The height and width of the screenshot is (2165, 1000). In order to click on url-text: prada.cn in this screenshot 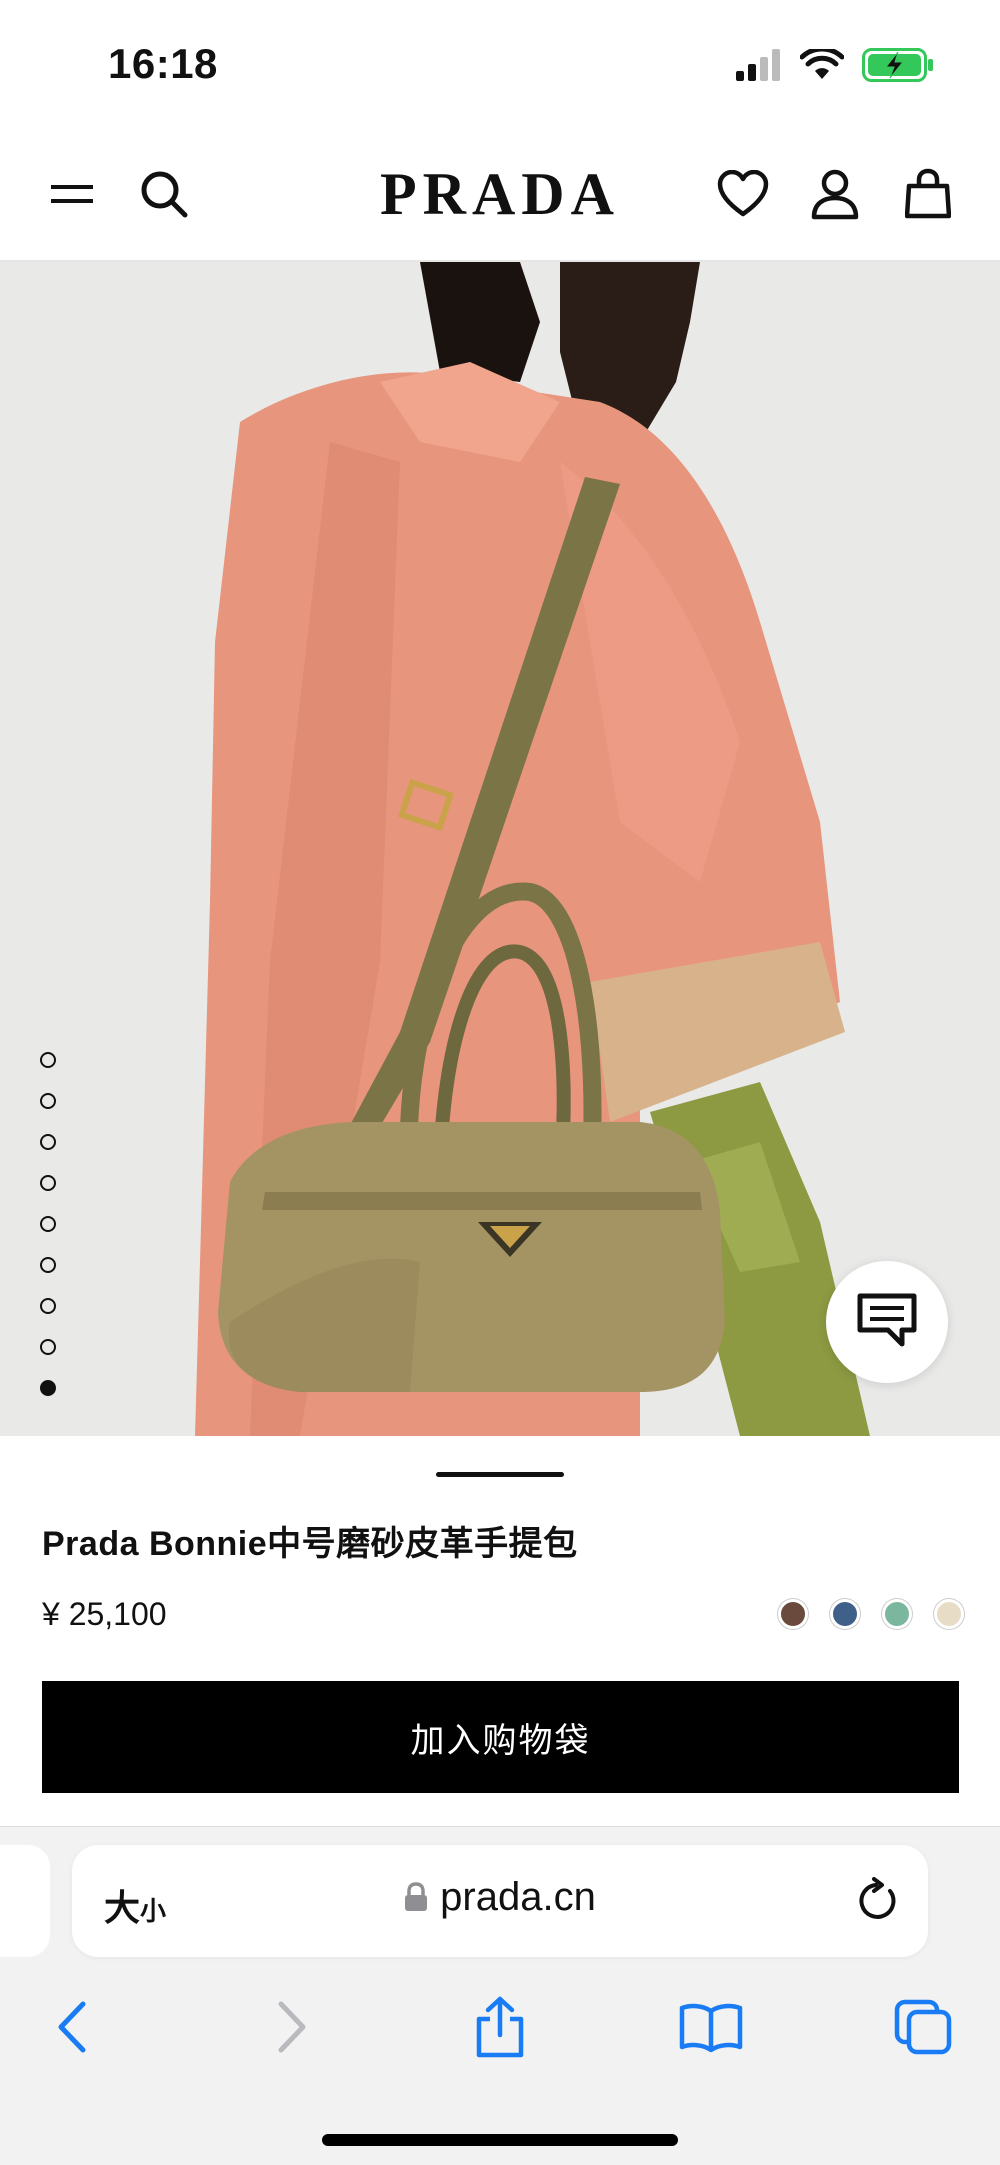, I will do `click(518, 1897)`.